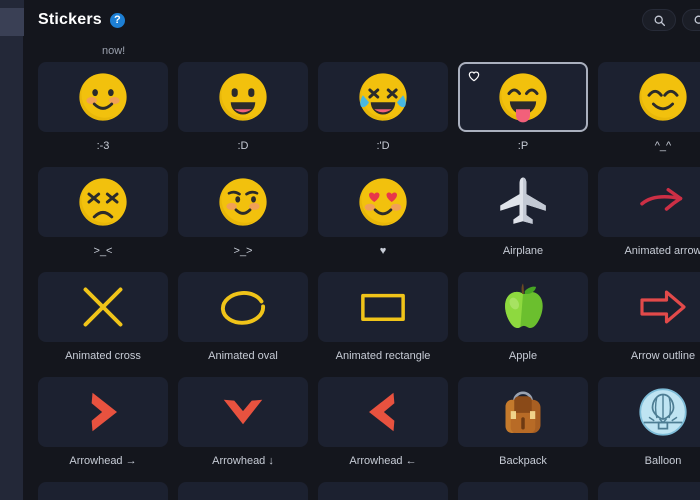 Image resolution: width=700 pixels, height=500 pixels. Describe the element at coordinates (243, 146) in the screenshot. I see `sticker-label: :D` at that location.